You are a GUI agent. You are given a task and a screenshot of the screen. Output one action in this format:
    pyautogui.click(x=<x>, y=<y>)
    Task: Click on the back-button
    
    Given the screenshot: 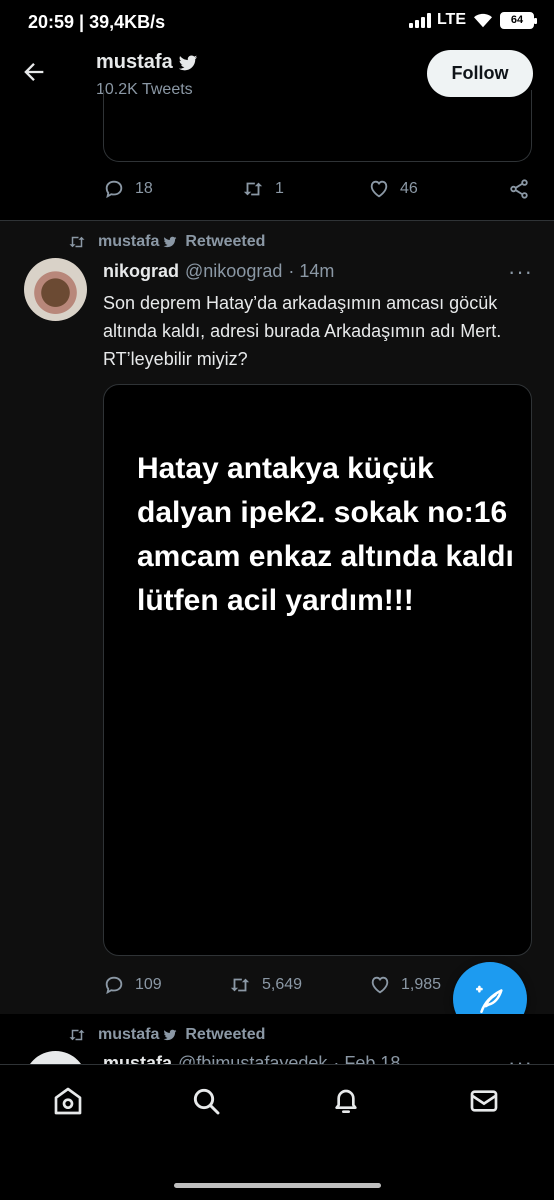 What is the action you would take?
    pyautogui.click(x=34, y=74)
    